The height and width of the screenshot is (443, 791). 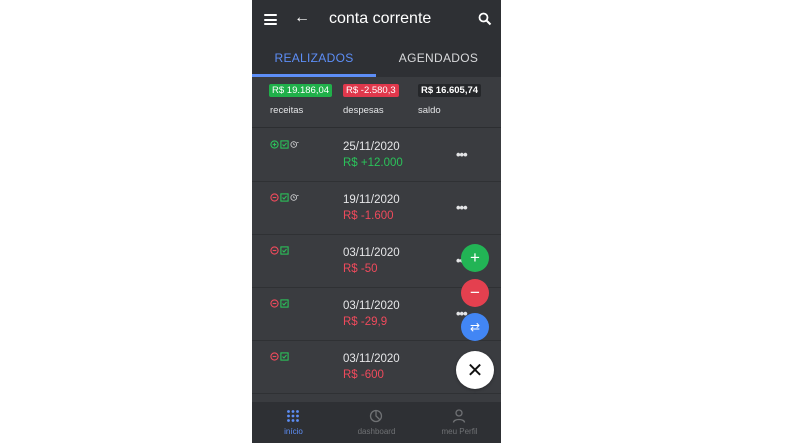 I want to click on user-icon, so click(x=459, y=416).